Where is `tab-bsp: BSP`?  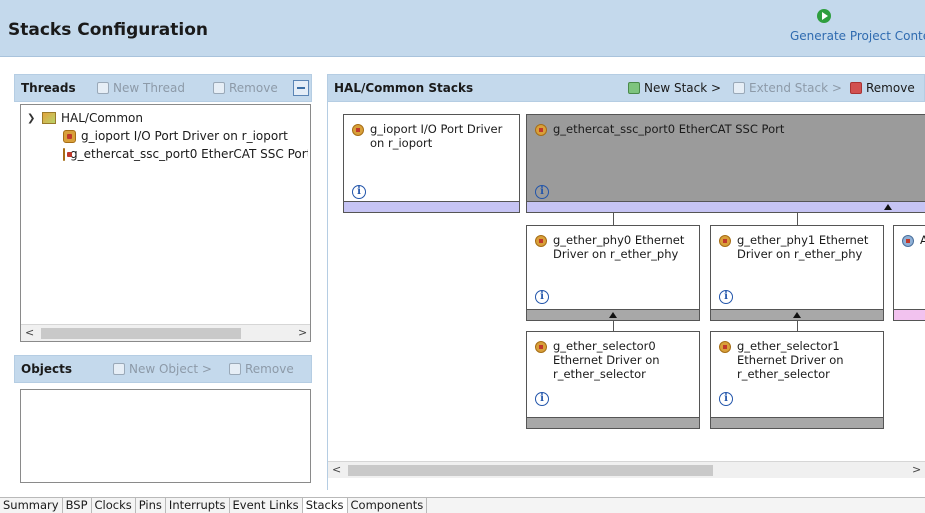 tab-bsp: BSP is located at coordinates (77, 505).